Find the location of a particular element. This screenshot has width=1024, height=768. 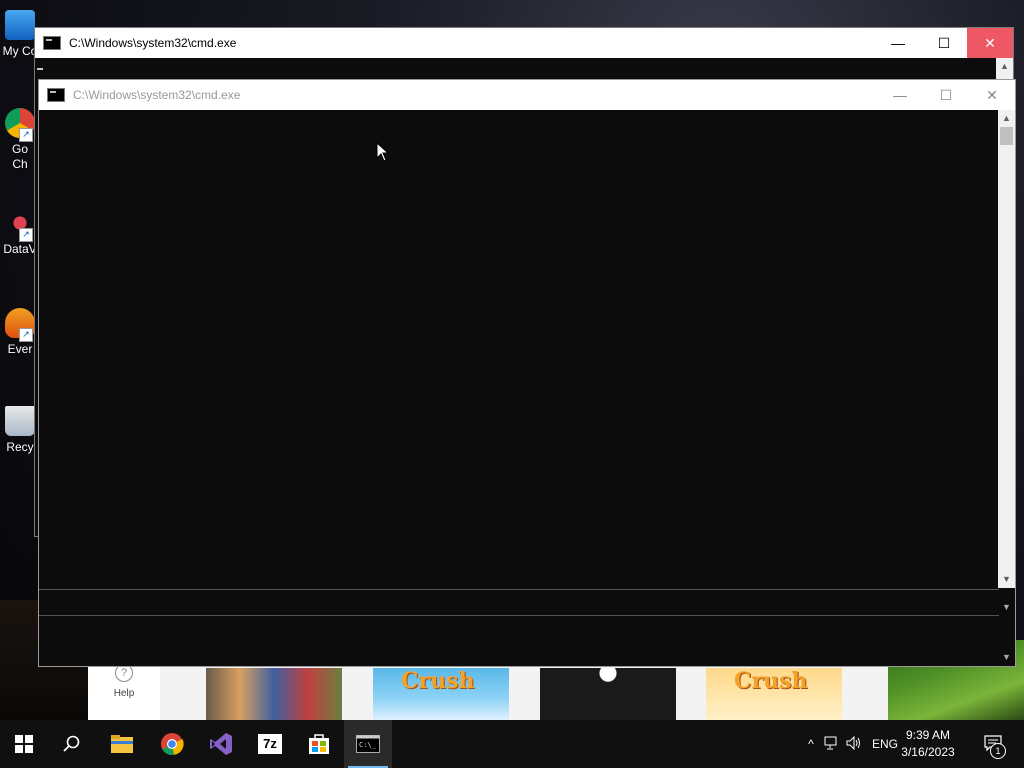

roblox-tile is located at coordinates (274, 694).